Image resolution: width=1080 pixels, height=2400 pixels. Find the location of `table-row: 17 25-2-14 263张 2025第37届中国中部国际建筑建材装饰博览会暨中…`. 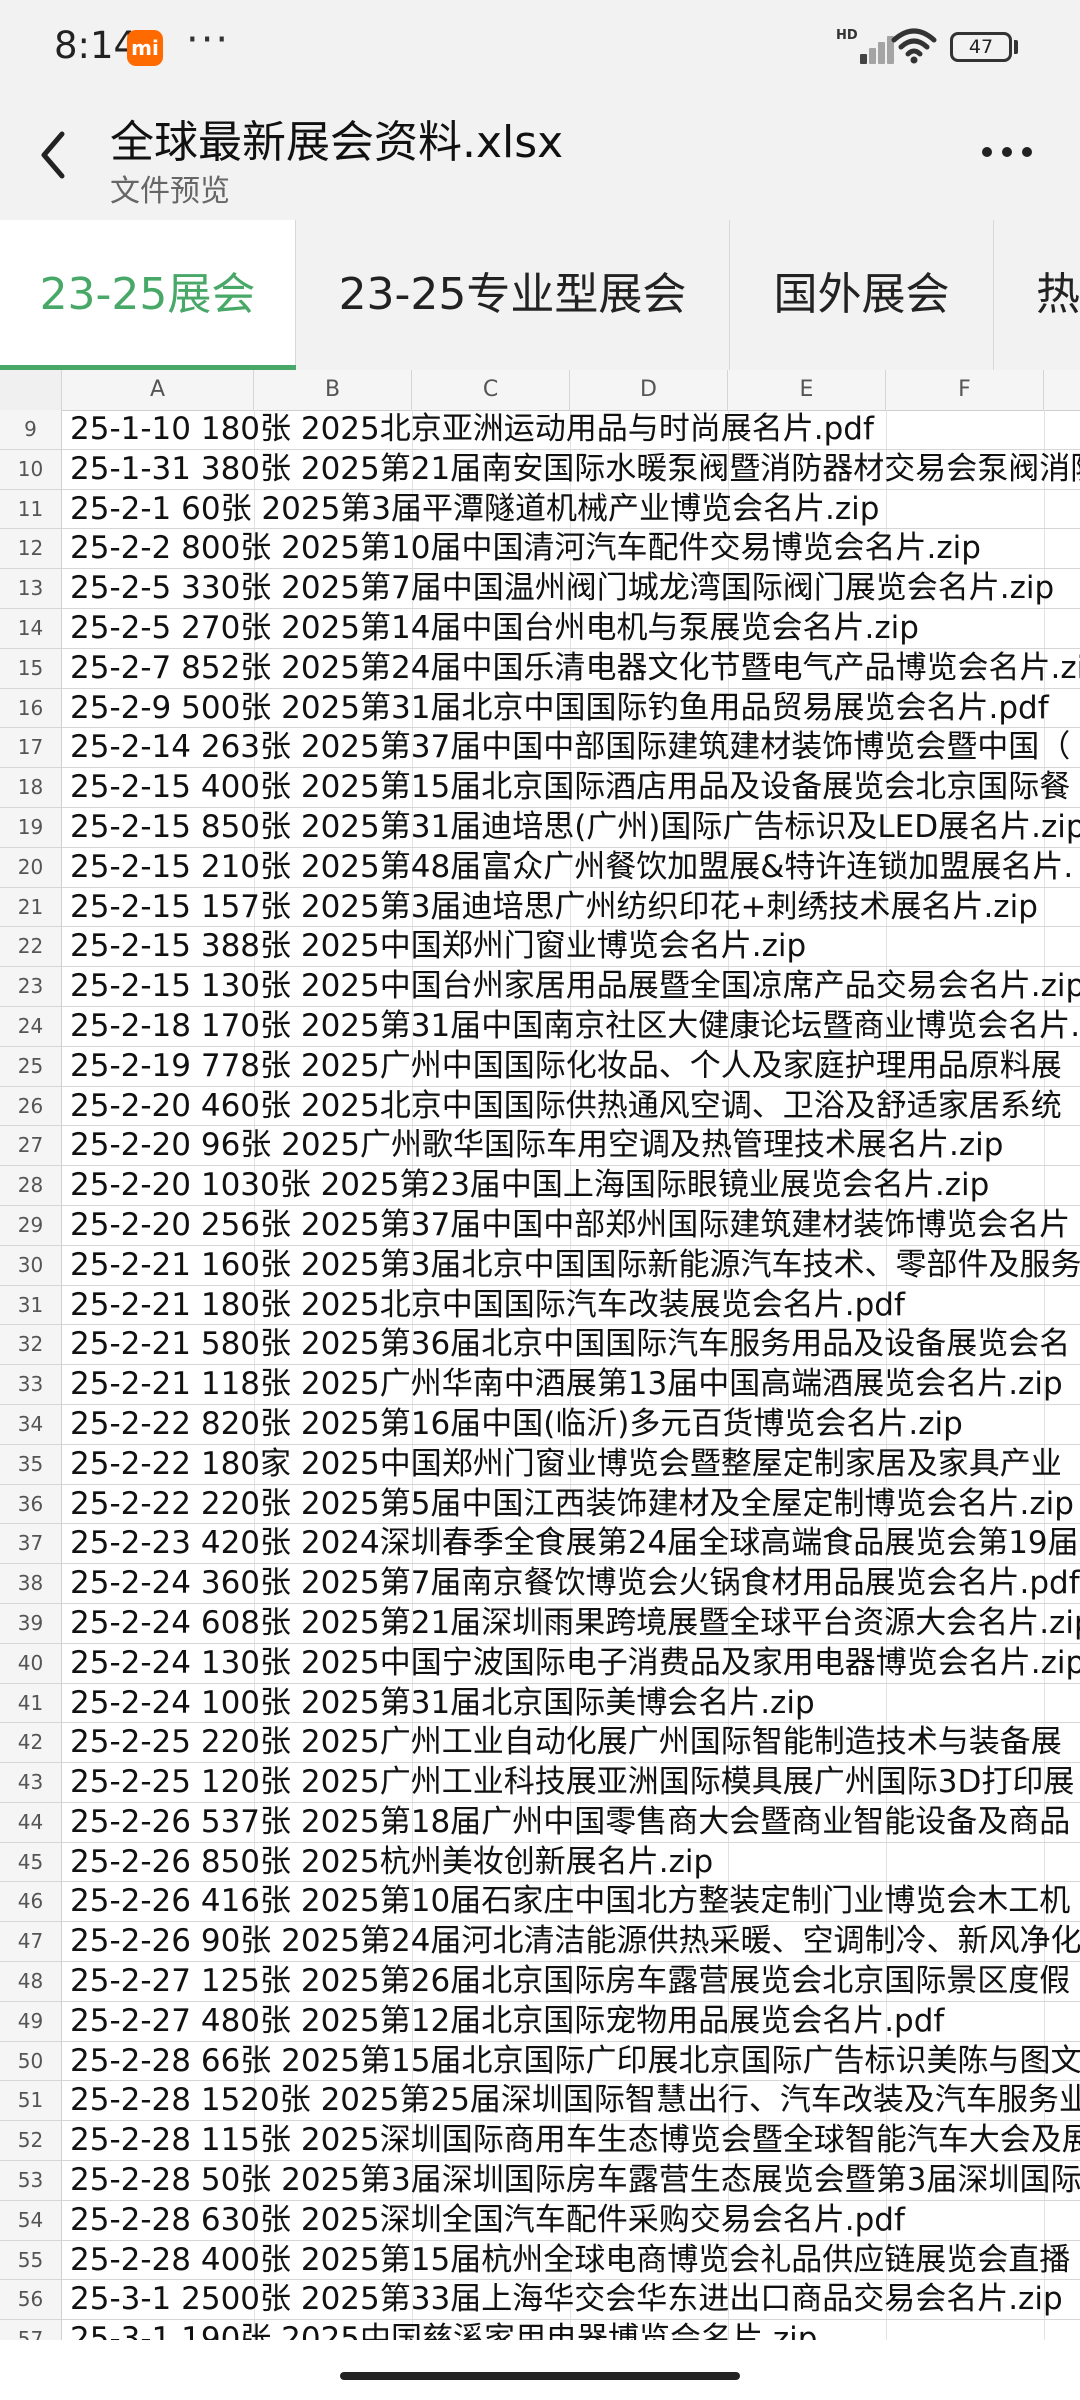

table-row: 17 25-2-14 263张 2025第37届中国中部国际建筑建材装饰博览会暨中… is located at coordinates (540, 748).